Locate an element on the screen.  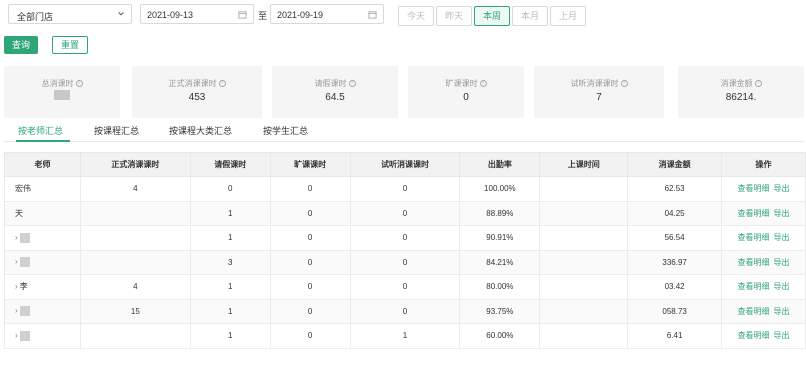
rate-cell-text: 88.89% is located at coordinates (500, 213).